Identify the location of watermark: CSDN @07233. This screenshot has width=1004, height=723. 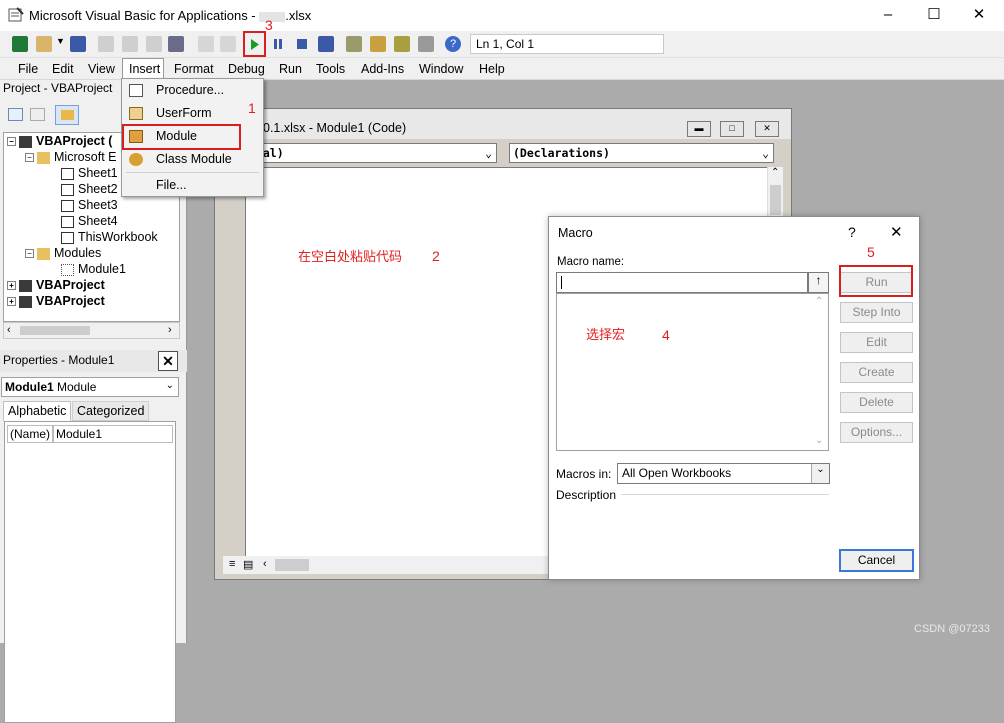
(952, 629).